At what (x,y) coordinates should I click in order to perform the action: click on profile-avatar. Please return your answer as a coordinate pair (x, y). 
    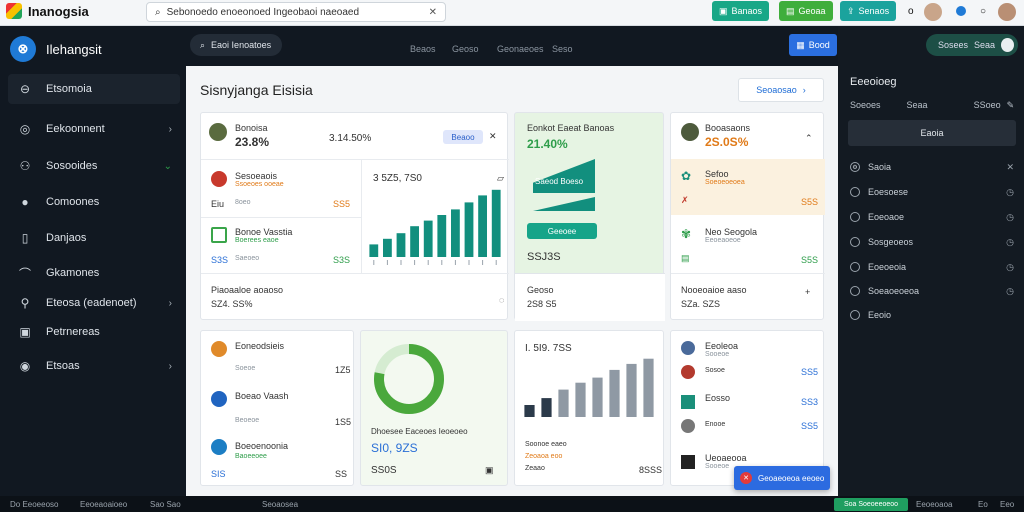
    Looking at the image, I should click on (1007, 12).